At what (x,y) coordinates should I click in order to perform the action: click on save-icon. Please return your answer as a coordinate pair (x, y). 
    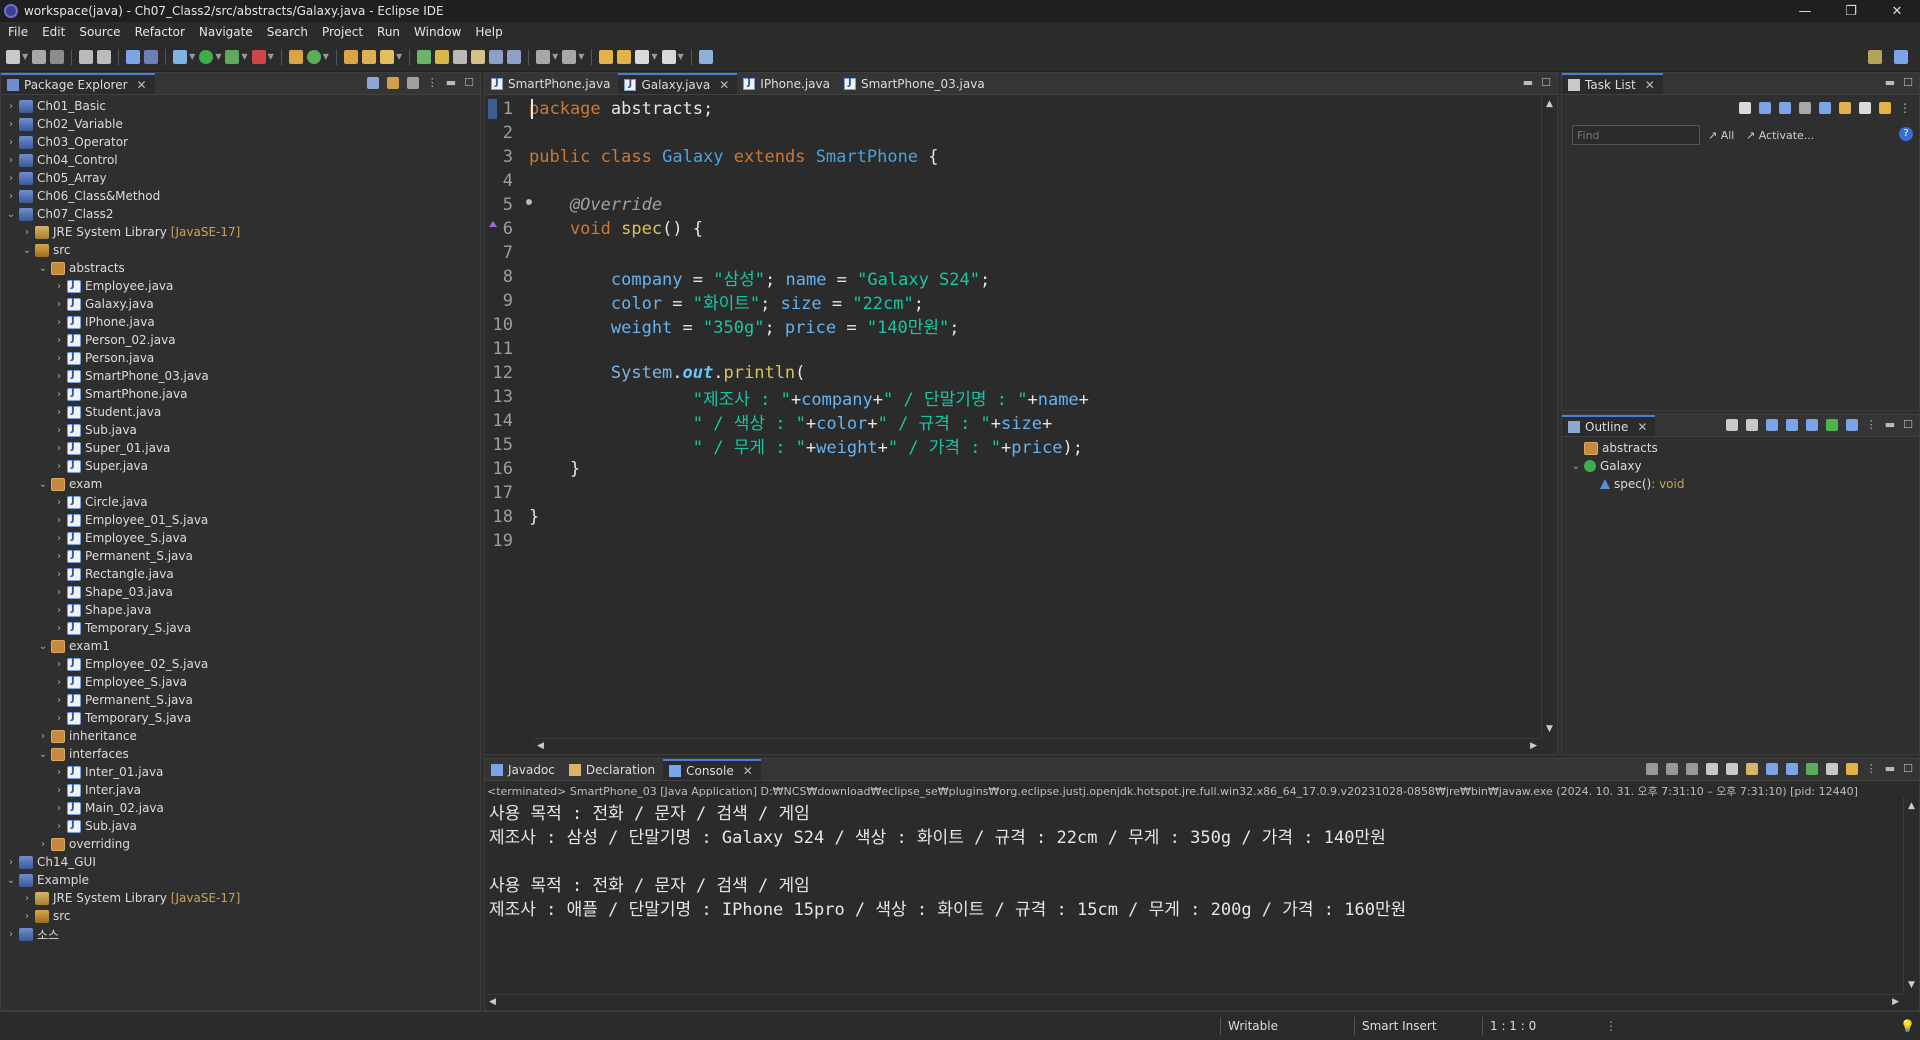
    Looking at the image, I should click on (39, 56).